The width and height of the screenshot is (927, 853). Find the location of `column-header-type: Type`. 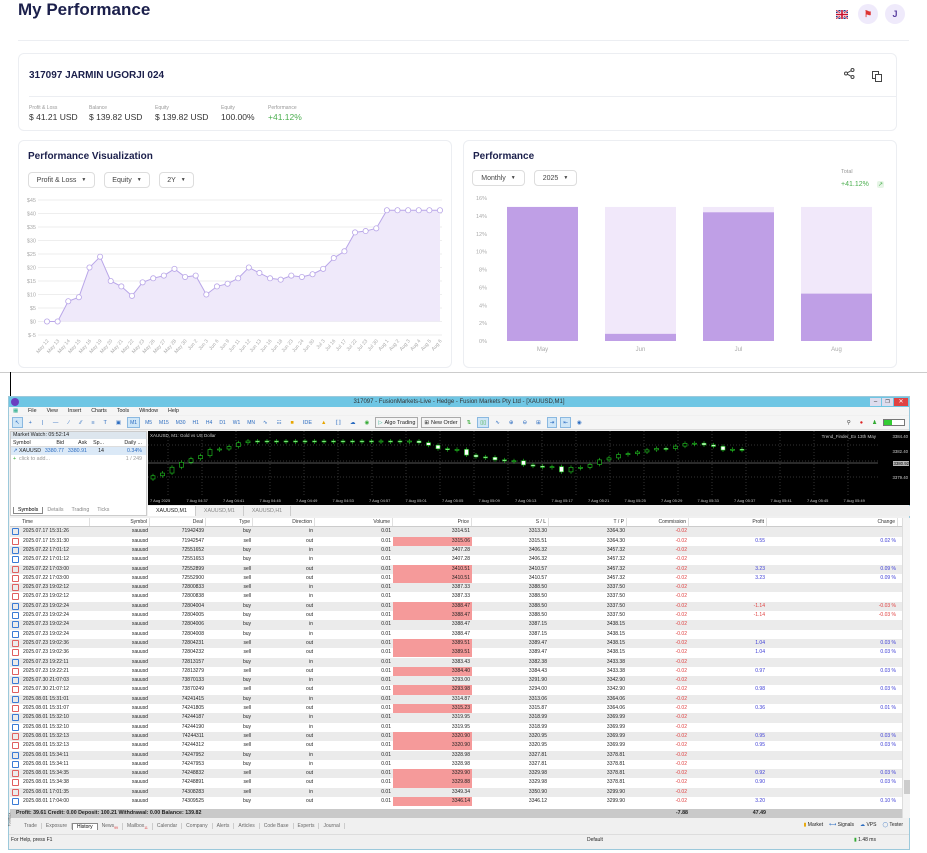

column-header-type: Type is located at coordinates (229, 522).